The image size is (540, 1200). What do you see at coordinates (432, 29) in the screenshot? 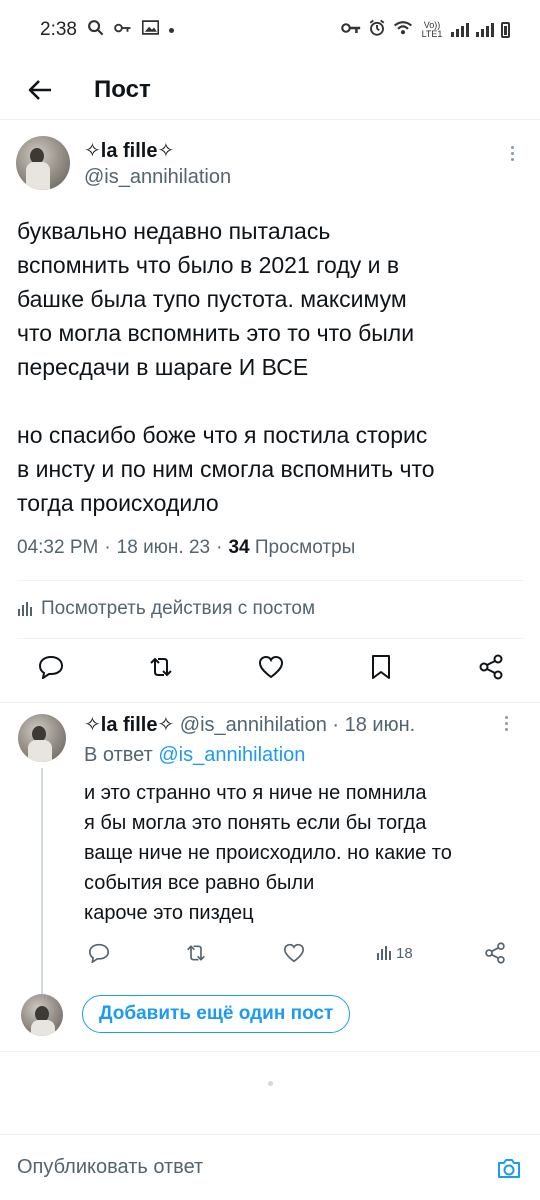
I see `network-label: Vo)) LTE1` at bounding box center [432, 29].